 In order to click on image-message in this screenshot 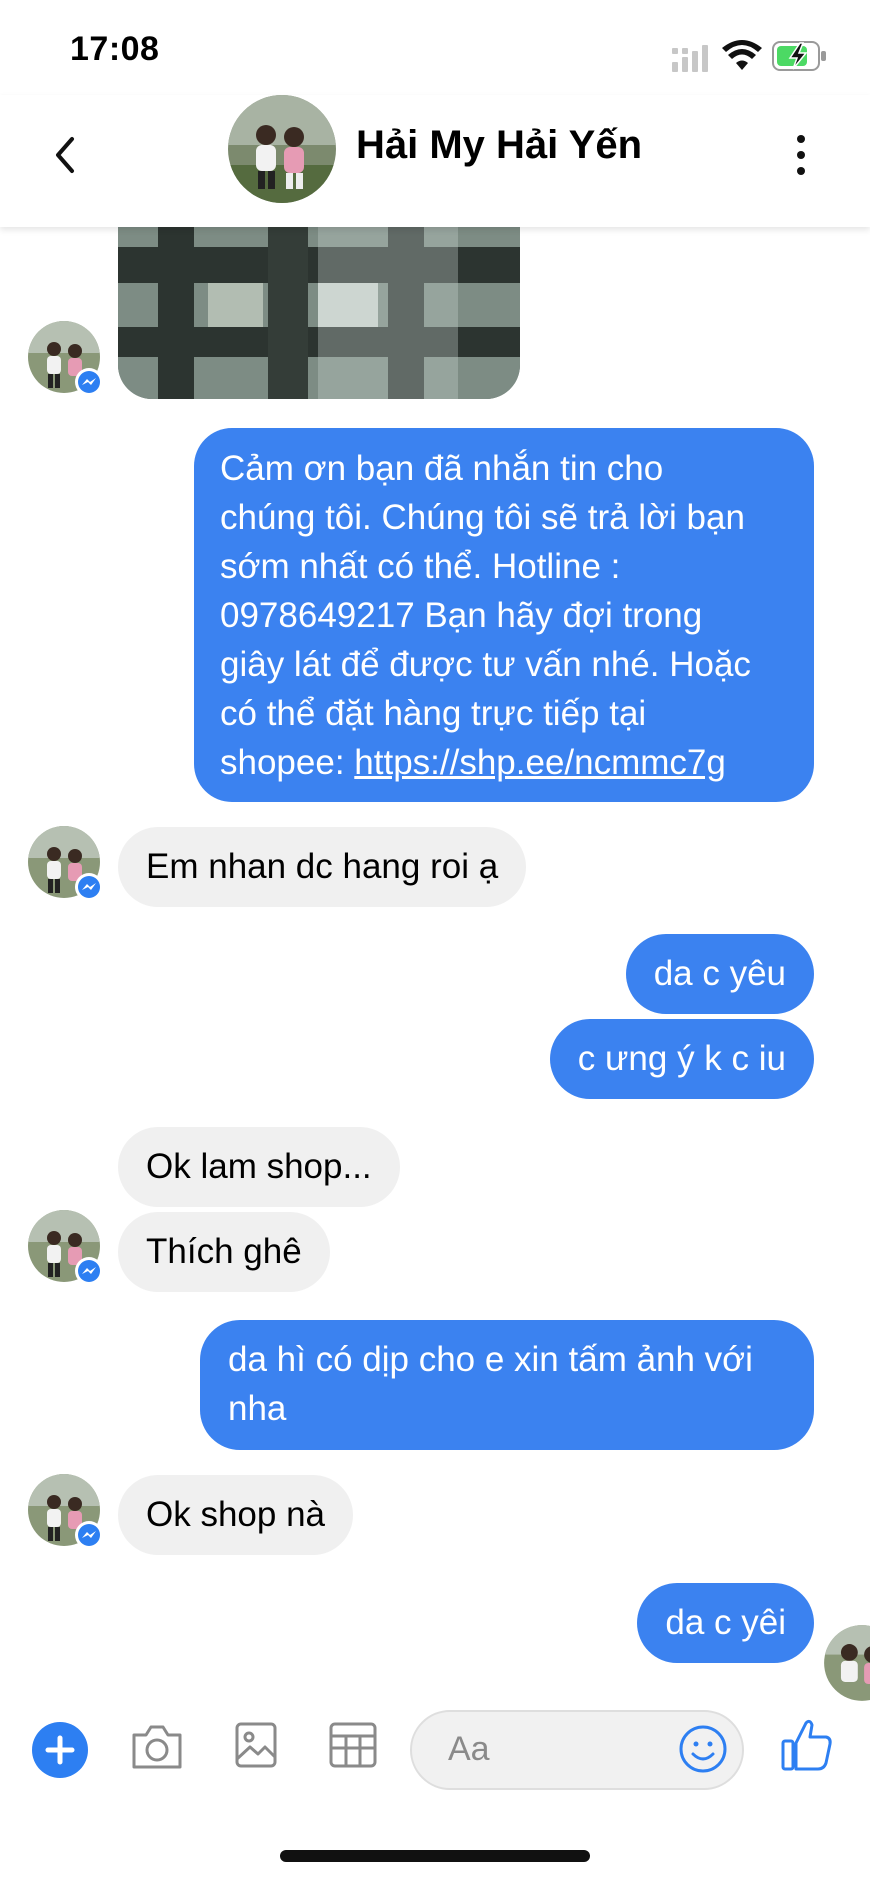, I will do `click(319, 313)`.